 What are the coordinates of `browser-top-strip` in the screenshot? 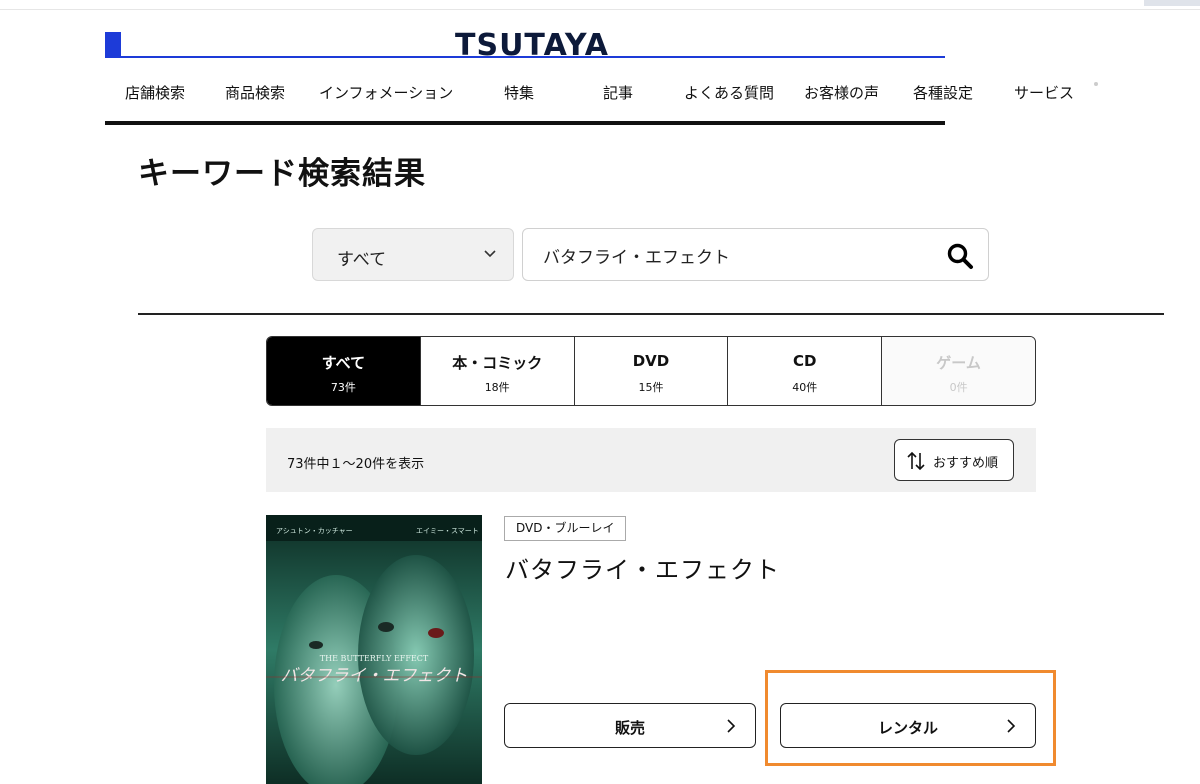 It's located at (600, 5).